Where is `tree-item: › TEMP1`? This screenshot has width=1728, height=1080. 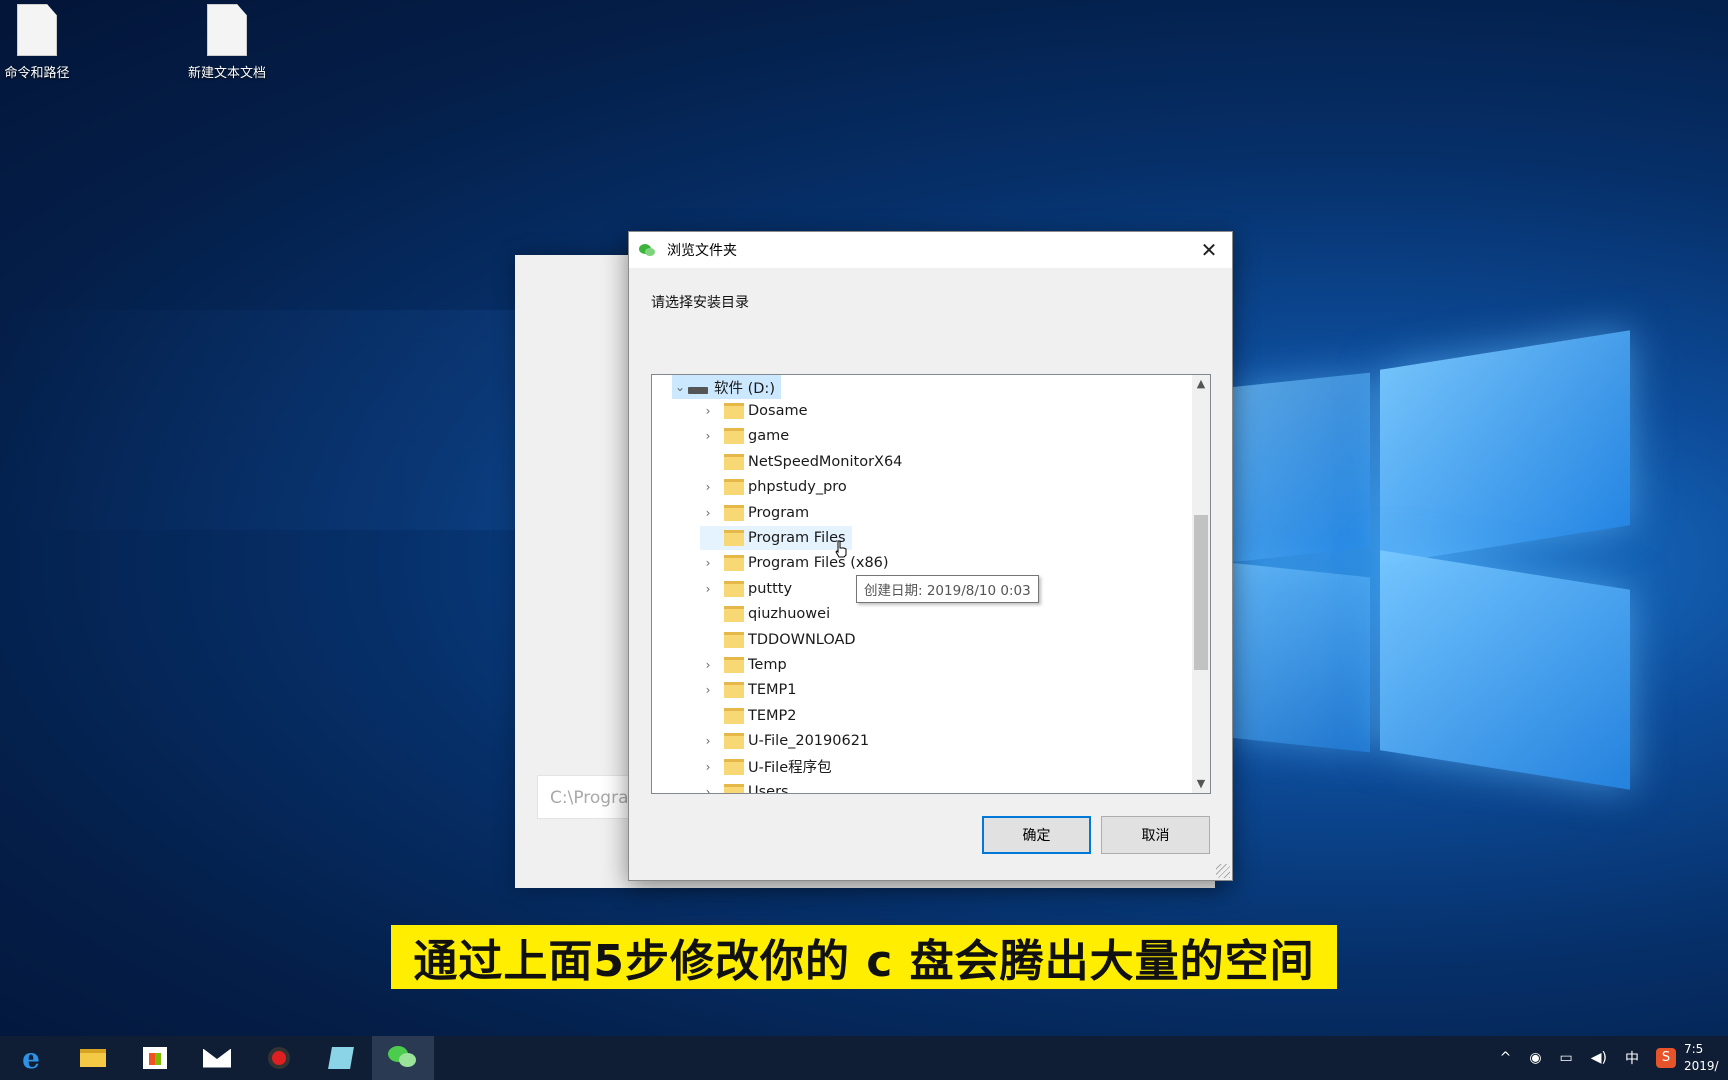 tree-item: › TEMP1 is located at coordinates (748, 690).